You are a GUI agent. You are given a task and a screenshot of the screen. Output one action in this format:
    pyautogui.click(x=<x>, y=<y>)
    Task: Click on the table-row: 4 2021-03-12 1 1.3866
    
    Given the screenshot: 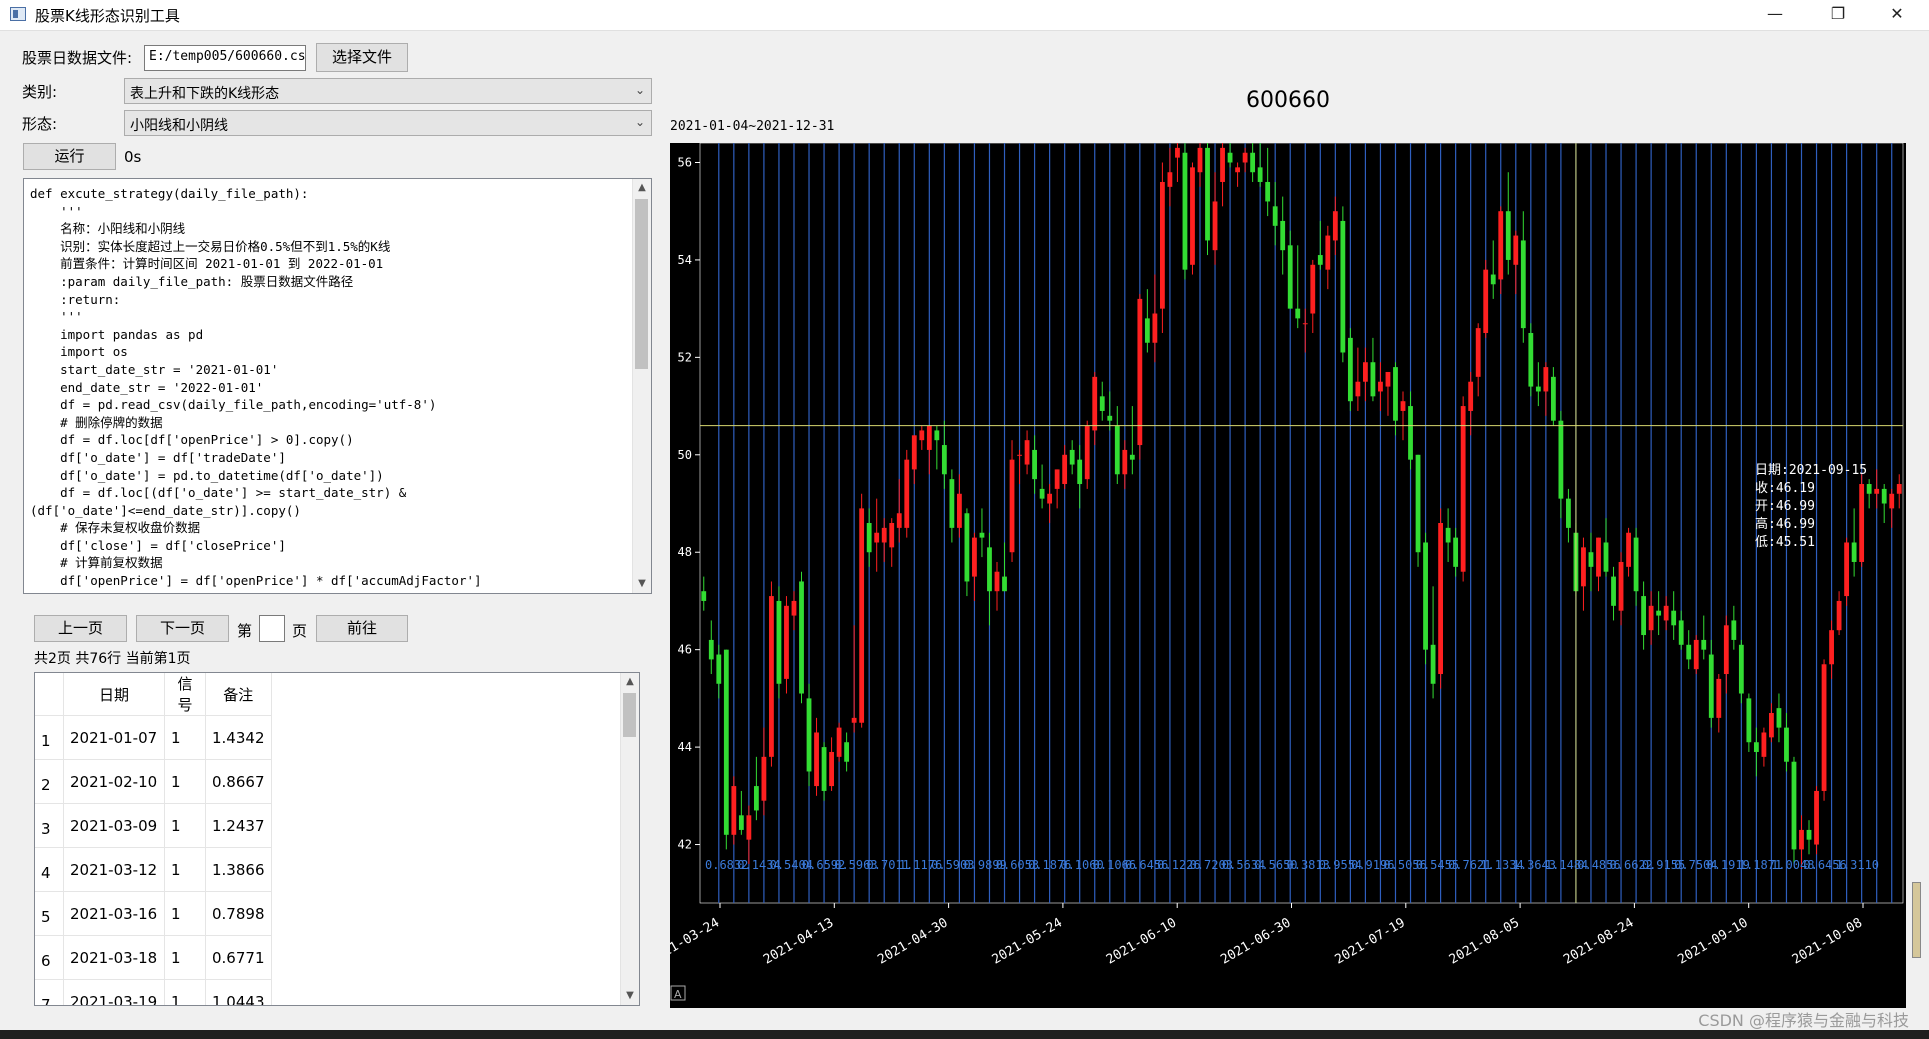 What is the action you would take?
    pyautogui.click(x=153, y=869)
    